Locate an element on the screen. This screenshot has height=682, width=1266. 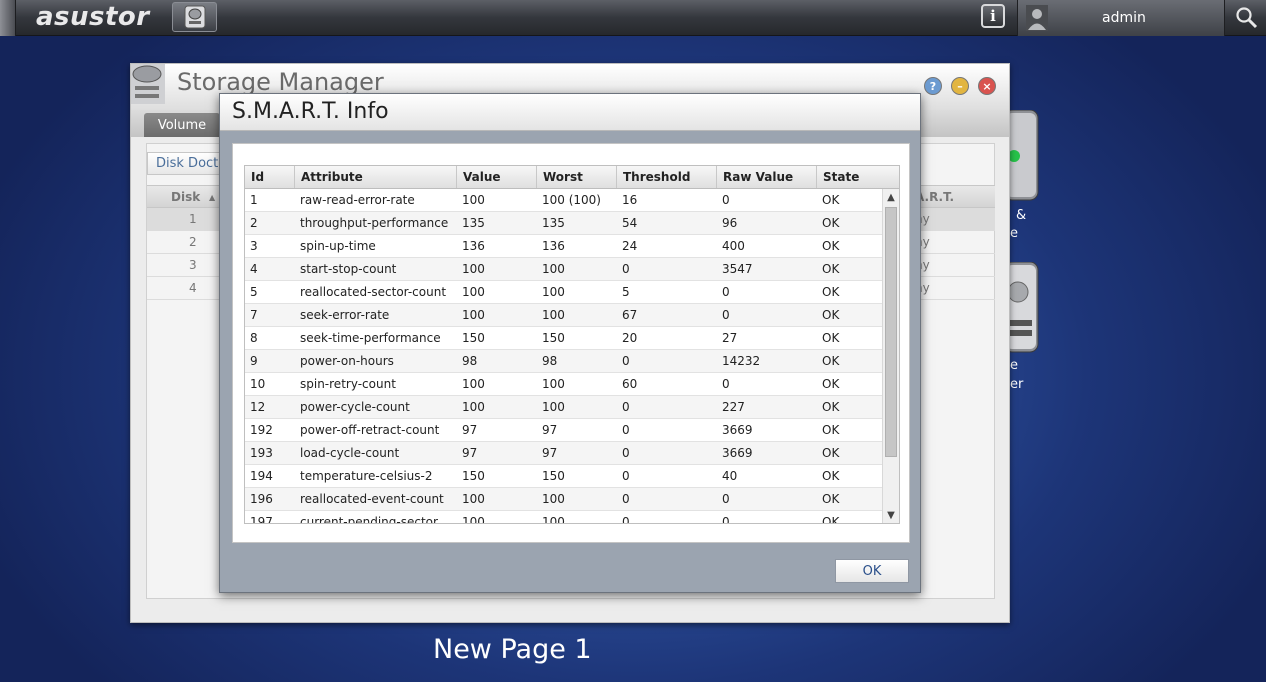
cell-threshold: 20 is located at coordinates (630, 338).